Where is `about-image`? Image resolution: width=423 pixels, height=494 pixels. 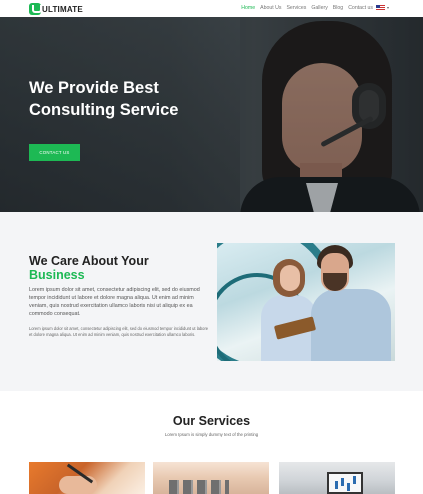
about-image is located at coordinates (306, 302).